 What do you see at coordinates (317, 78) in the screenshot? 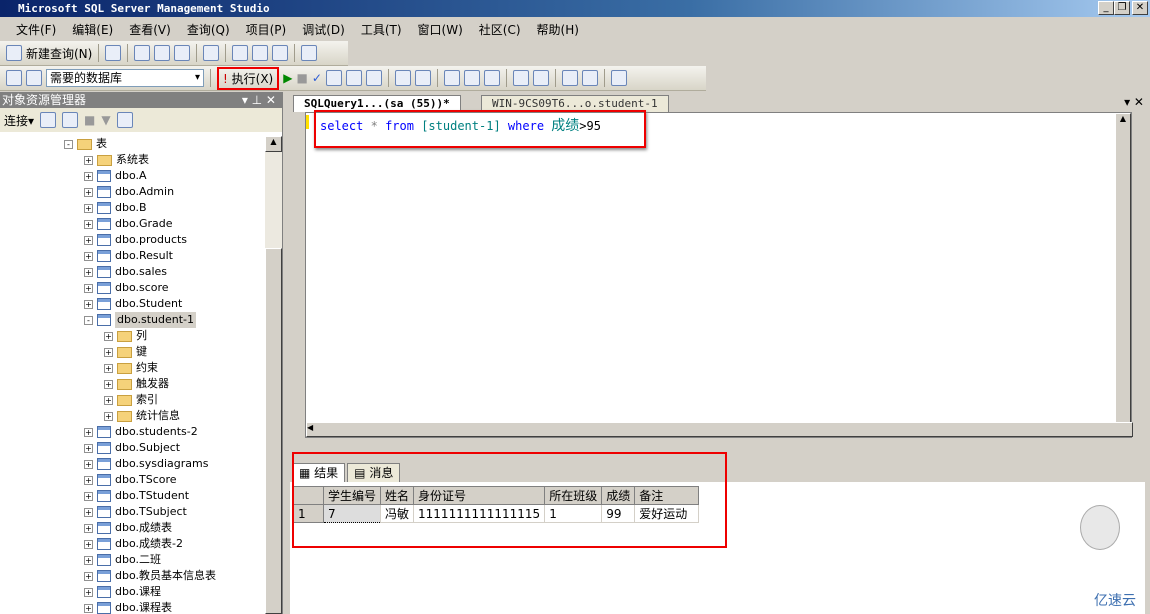
I see `parse-icon: ✓` at bounding box center [317, 78].